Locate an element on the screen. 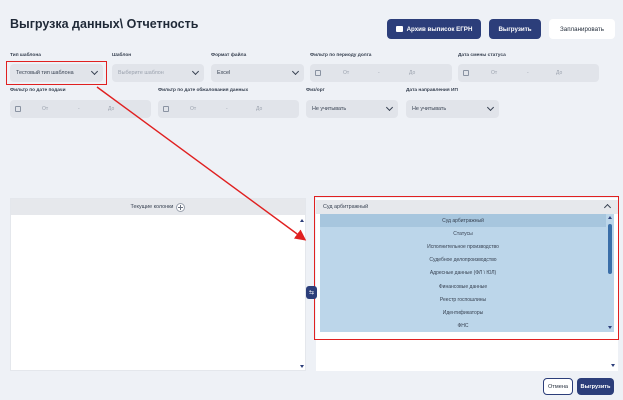  annotation-arrow is located at coordinates (201, 163).